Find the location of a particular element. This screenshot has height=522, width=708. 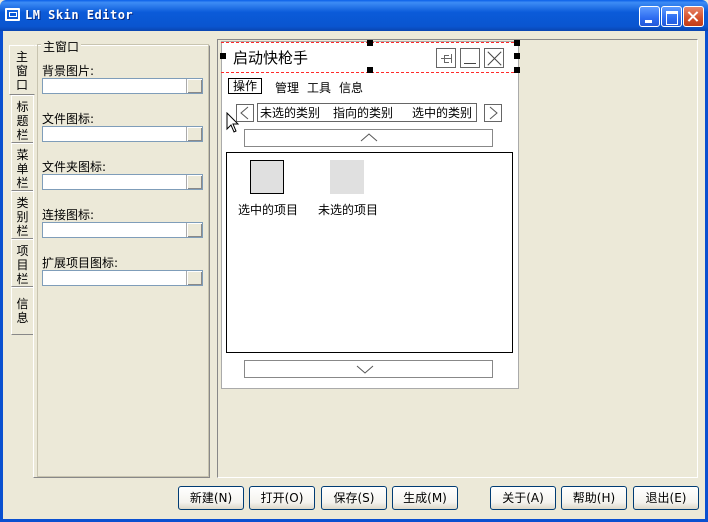

extension-icon-field is located at coordinates (122, 278).